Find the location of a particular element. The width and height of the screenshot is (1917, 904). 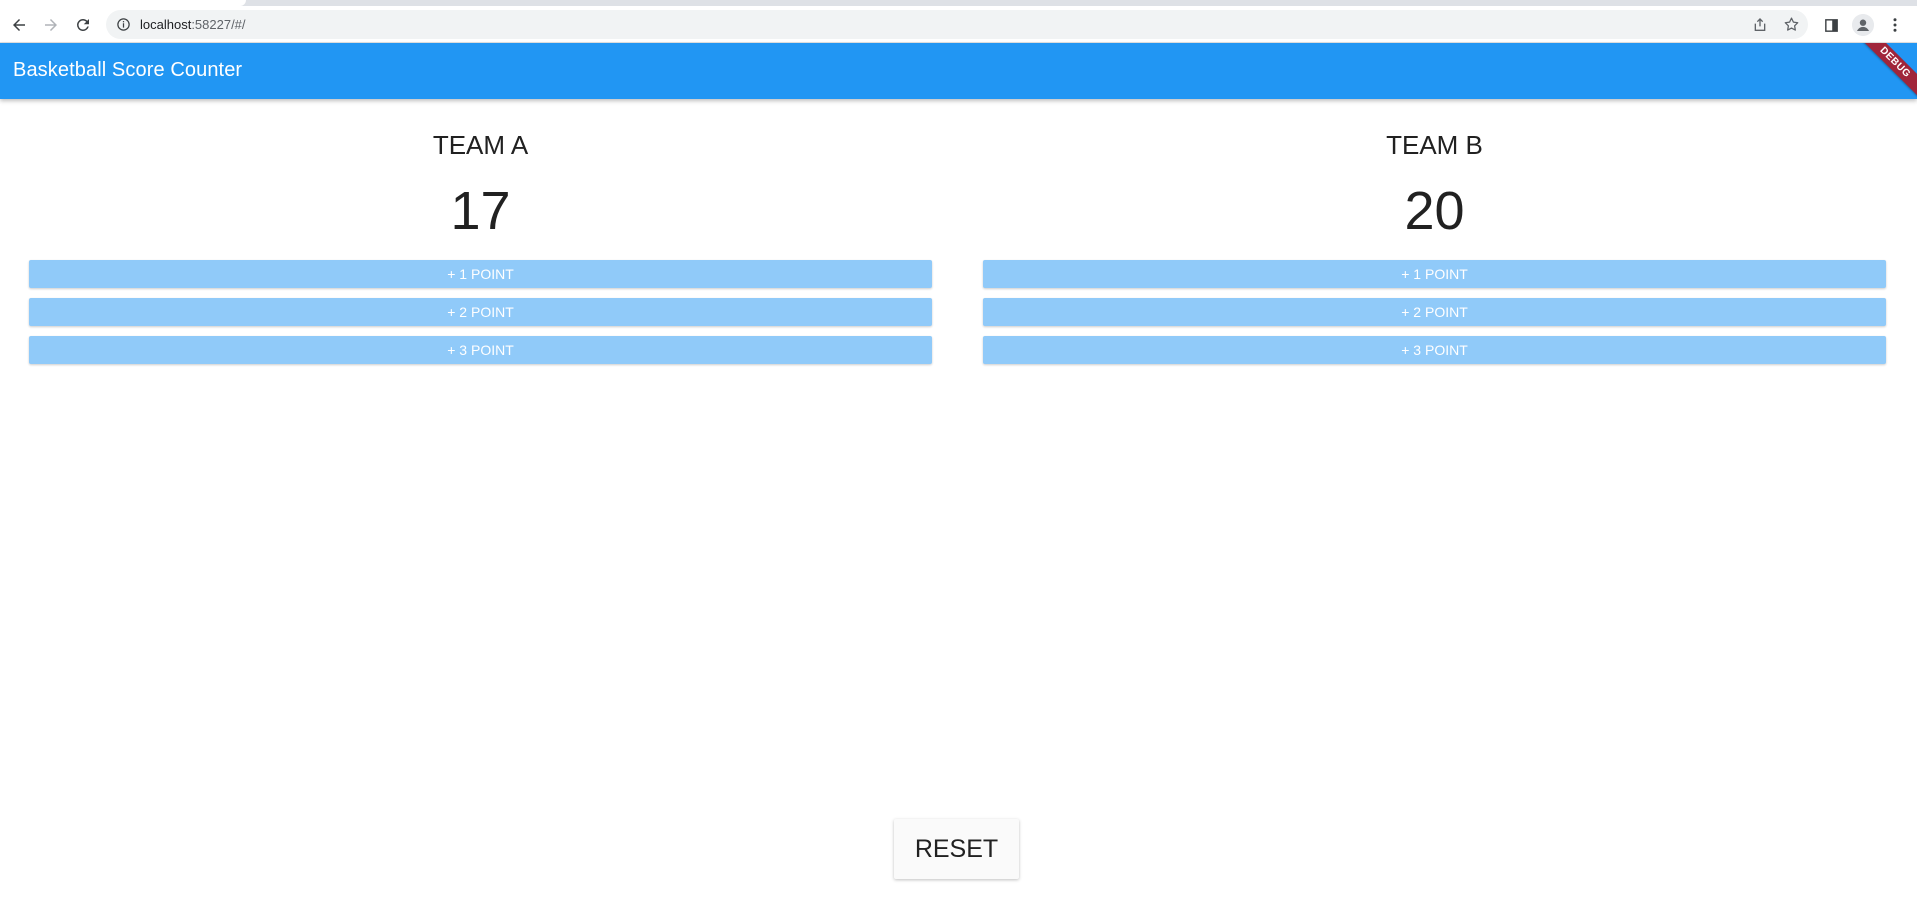

more-vert-icon is located at coordinates (1895, 25).